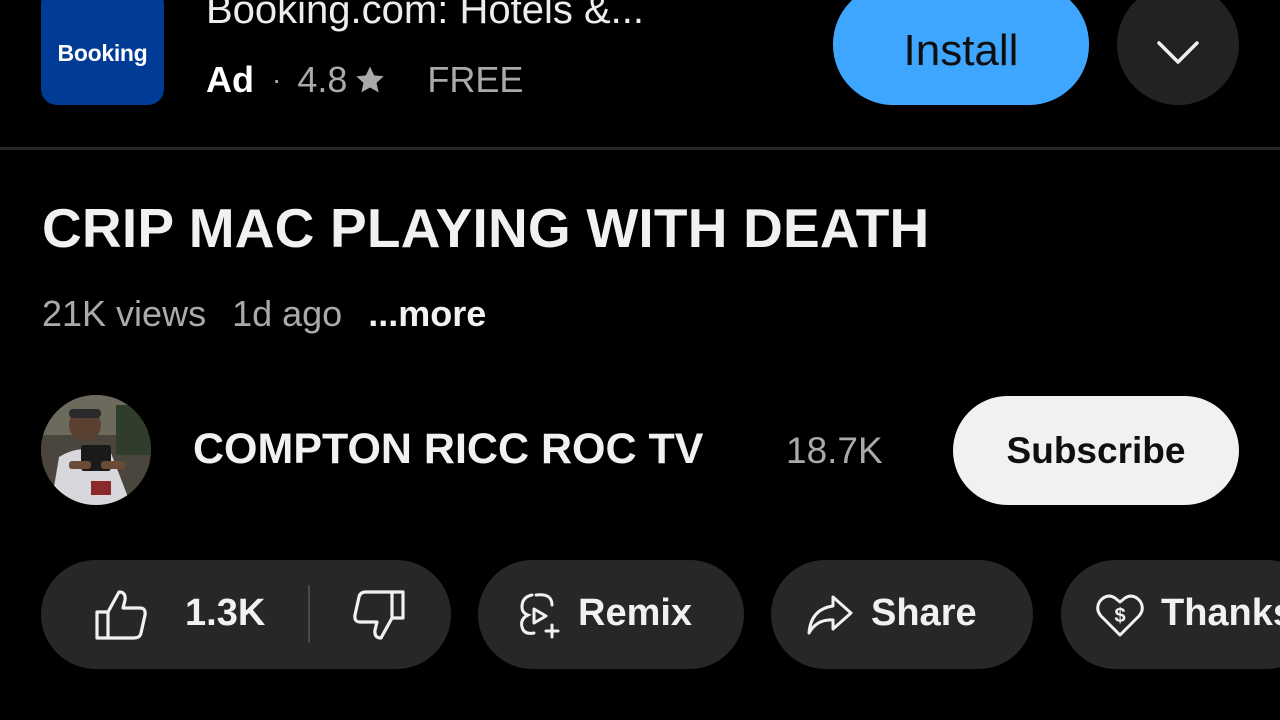 The image size is (1280, 720). I want to click on install-button: Install, so click(961, 52).